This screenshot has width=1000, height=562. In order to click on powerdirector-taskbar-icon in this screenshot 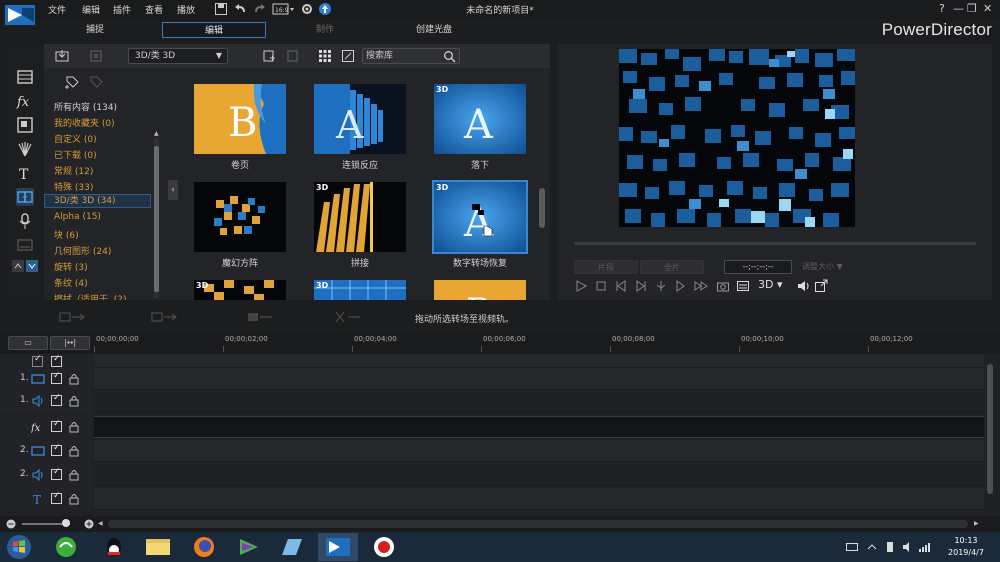, I will do `click(338, 547)`.